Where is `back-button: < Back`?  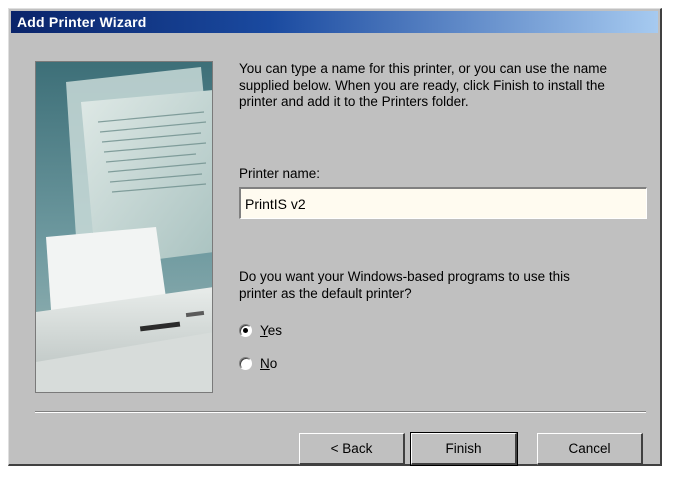
back-button: < Back is located at coordinates (352, 449).